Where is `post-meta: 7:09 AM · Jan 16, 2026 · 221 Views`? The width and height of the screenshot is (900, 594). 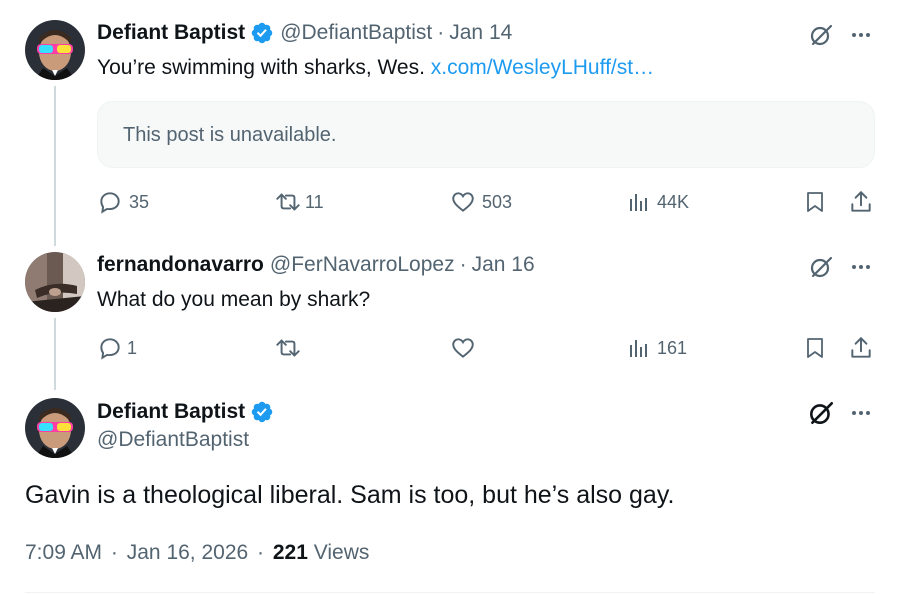
post-meta: 7:09 AM · Jan 16, 2026 · 221 Views is located at coordinates (197, 553).